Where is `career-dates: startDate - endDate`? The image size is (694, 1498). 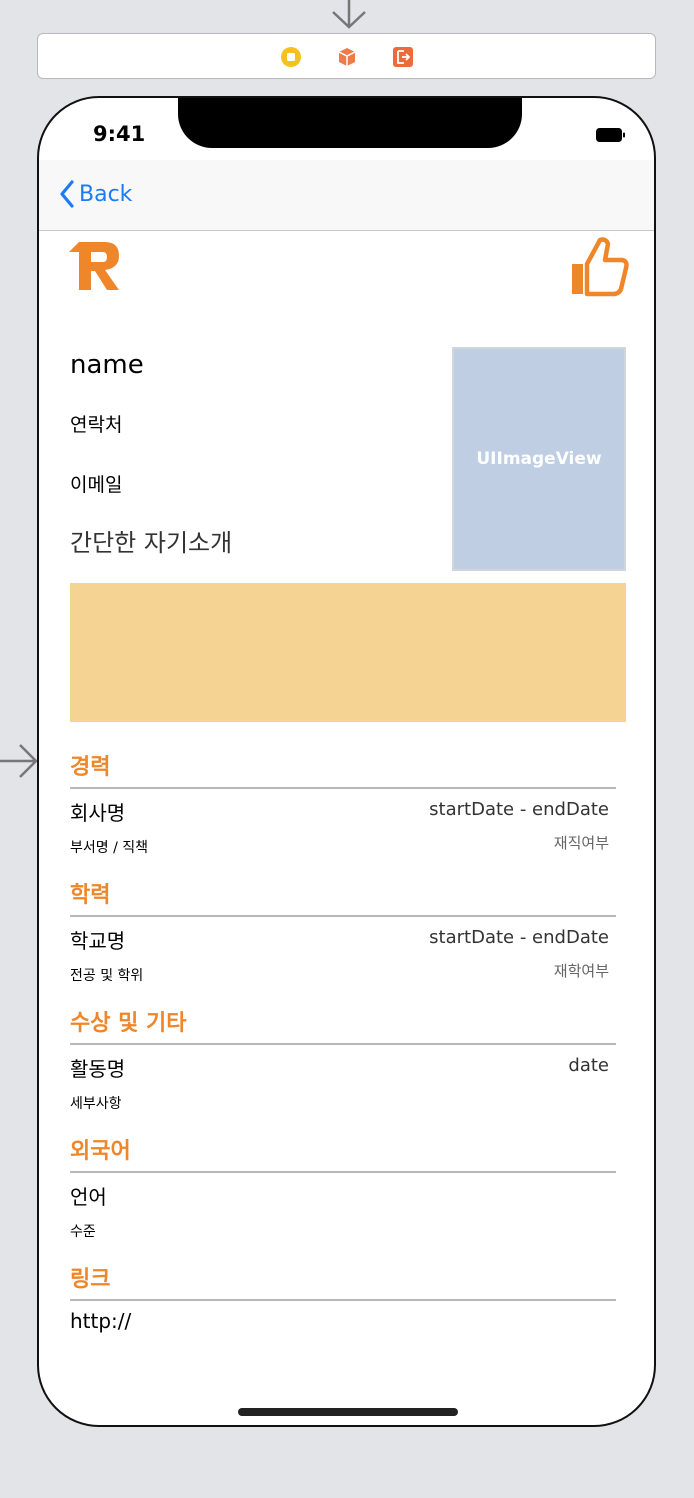 career-dates: startDate - endDate is located at coordinates (519, 809).